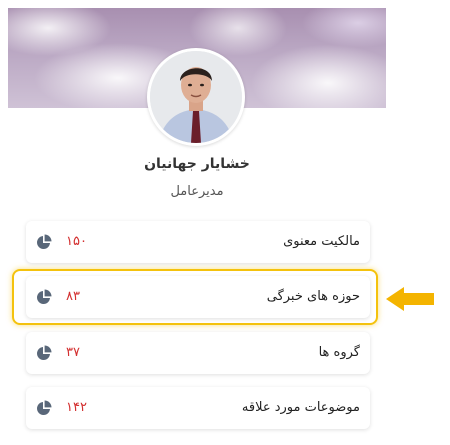 The width and height of the screenshot is (450, 445). I want to click on stat-count: ۸۳, so click(73, 296).